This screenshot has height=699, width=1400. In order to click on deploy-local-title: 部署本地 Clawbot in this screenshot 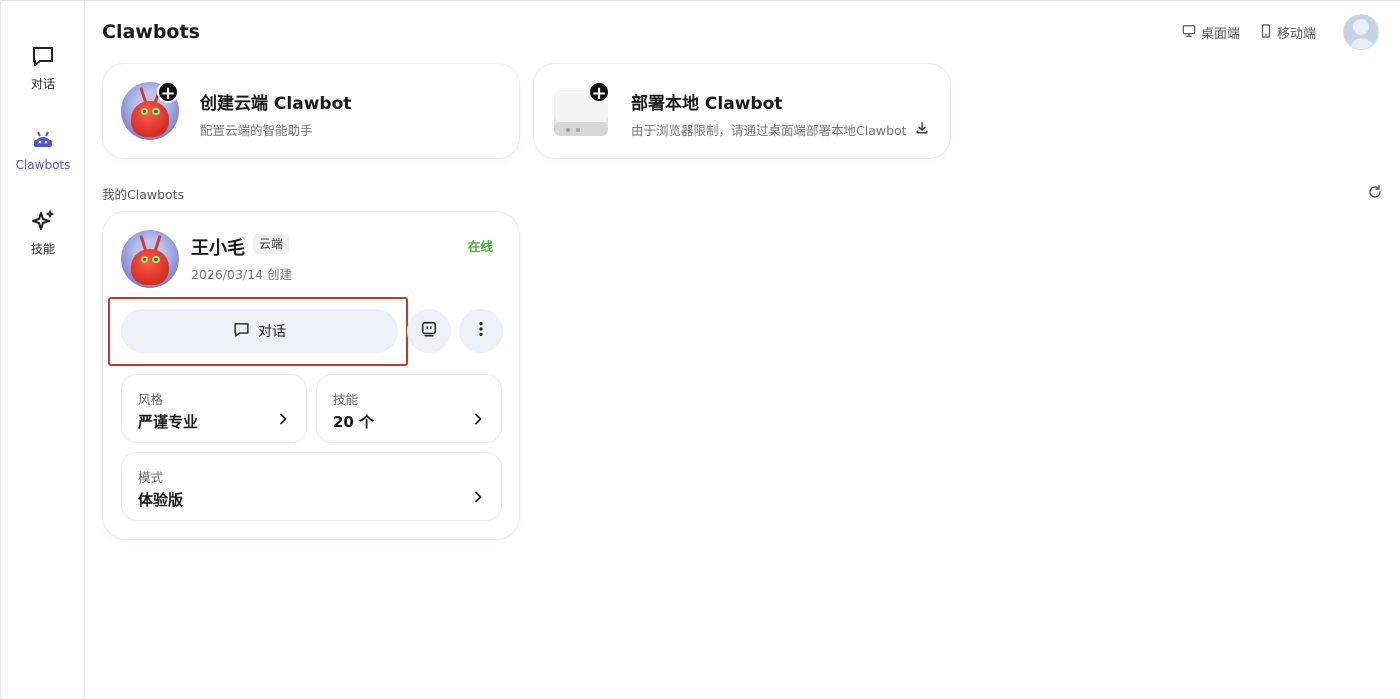, I will do `click(707, 104)`.